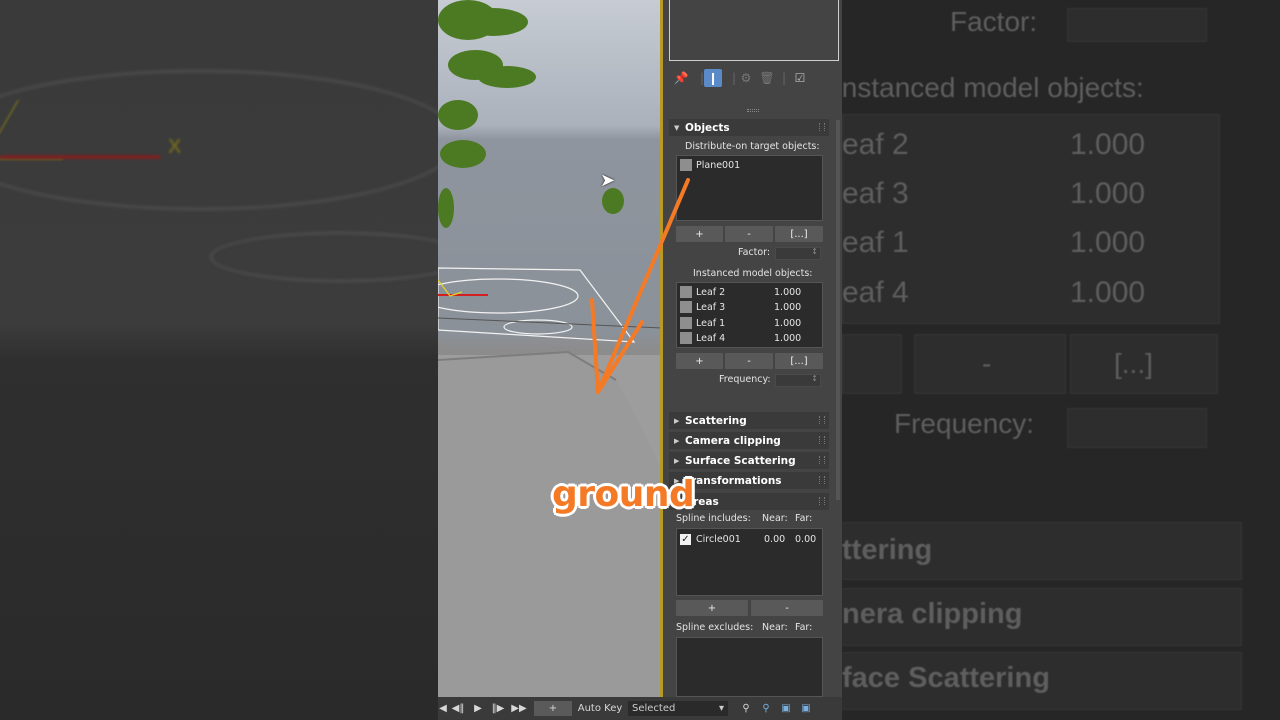 The height and width of the screenshot is (720, 1280). Describe the element at coordinates (798, 380) in the screenshot. I see `frequency-spinner` at that location.